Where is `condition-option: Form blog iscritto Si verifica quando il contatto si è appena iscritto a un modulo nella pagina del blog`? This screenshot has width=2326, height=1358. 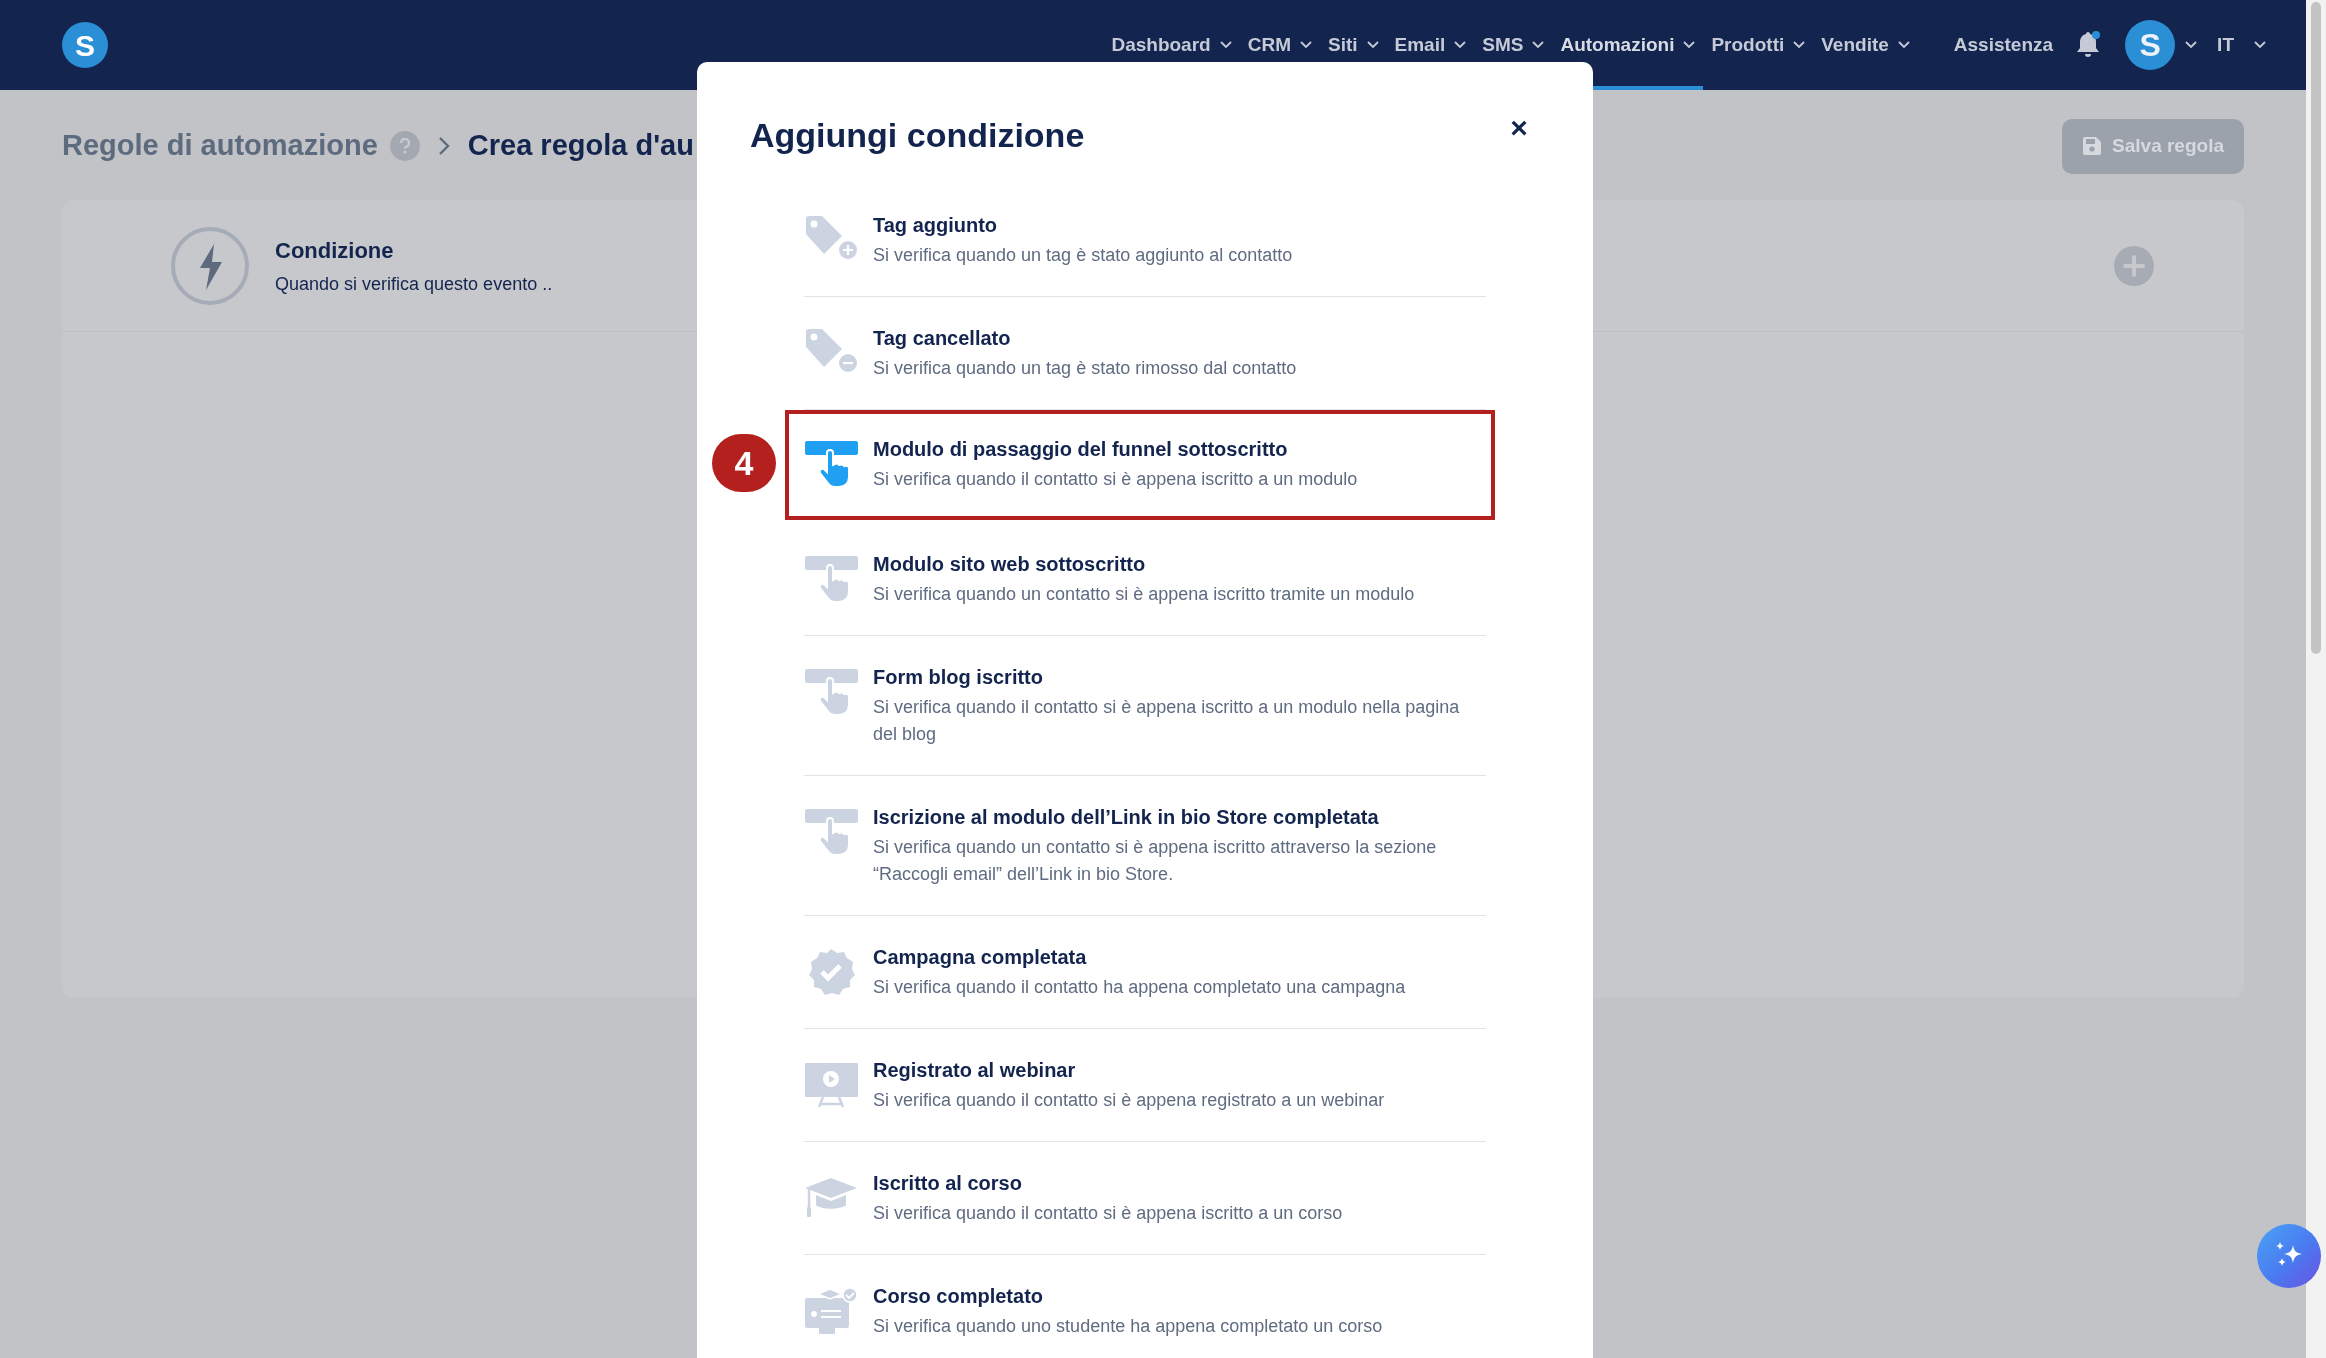 condition-option: Form blog iscritto Si verifica quando il contatto si è appena iscritto a un modulo nella pagina del blog is located at coordinates (1145, 706).